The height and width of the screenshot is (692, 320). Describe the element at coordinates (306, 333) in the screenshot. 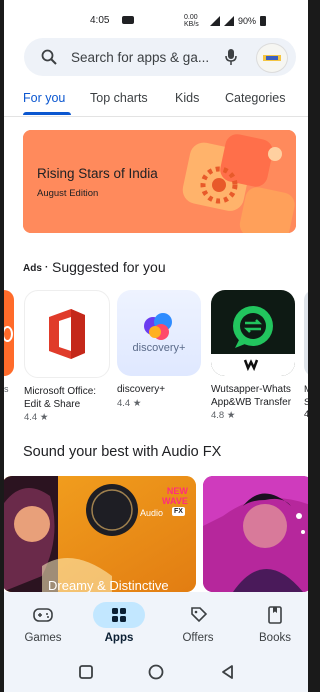

I see `partial-app-icon-right` at that location.